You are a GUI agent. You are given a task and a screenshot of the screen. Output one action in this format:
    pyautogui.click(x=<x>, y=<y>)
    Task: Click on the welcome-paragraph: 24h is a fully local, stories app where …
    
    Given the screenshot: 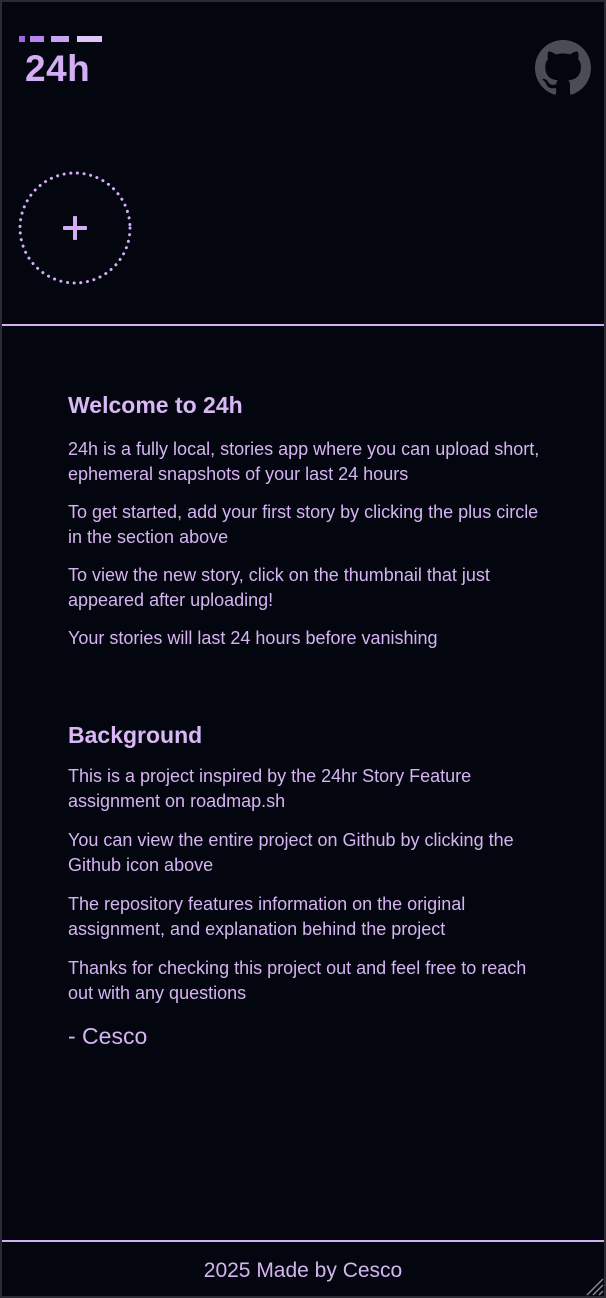 What is the action you would take?
    pyautogui.click(x=304, y=461)
    